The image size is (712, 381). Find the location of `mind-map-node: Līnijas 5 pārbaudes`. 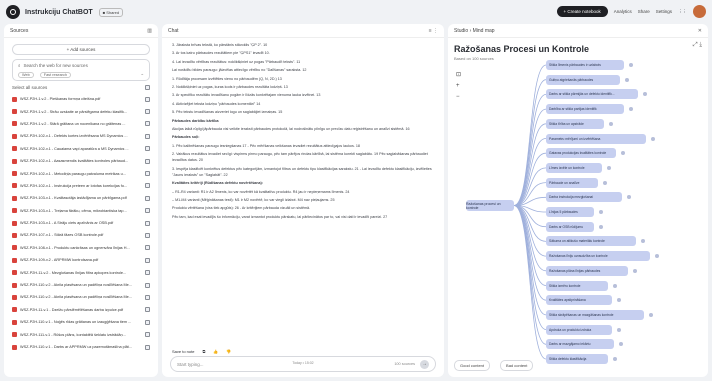

mind-map-node: Līnijas 5 pārbaudes is located at coordinates (574, 212).